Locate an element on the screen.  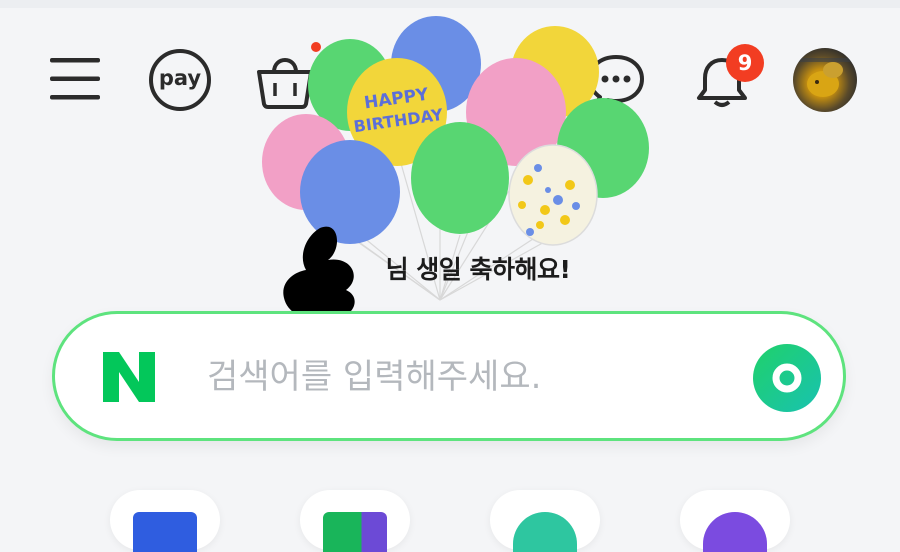
pay-label: pay is located at coordinates (180, 78).